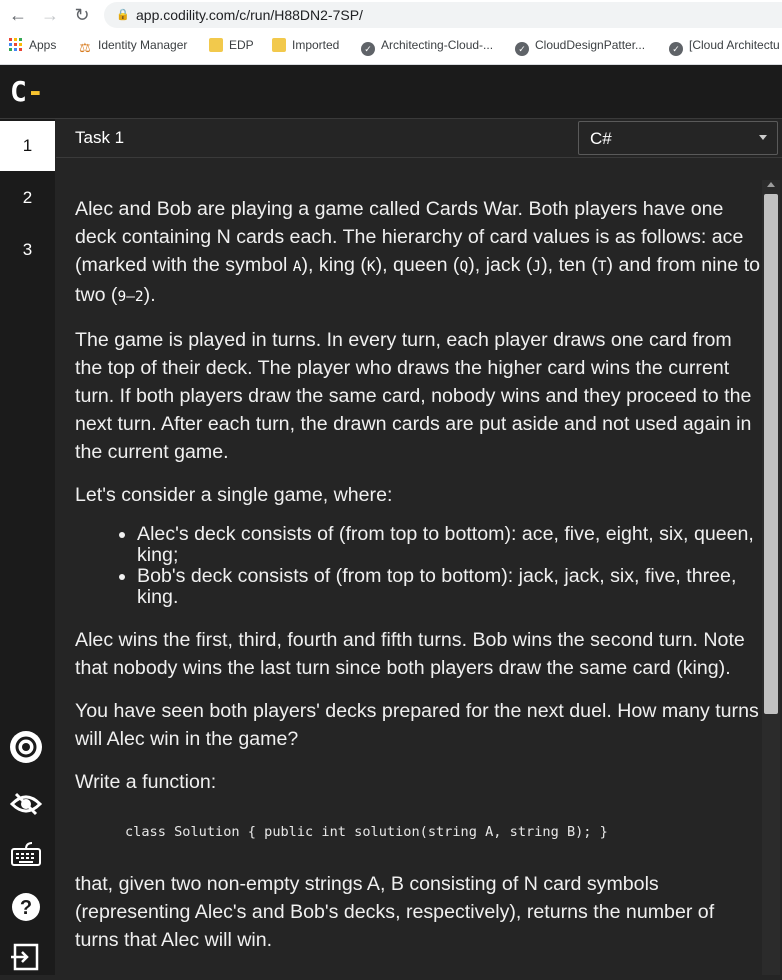  Describe the element at coordinates (27, 92) in the screenshot. I see `codility-logo: C-` at that location.